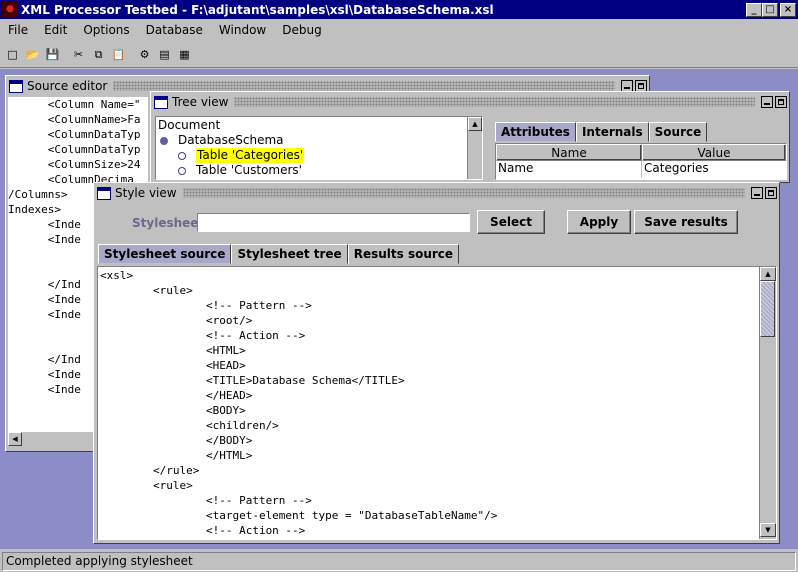 The height and width of the screenshot is (572, 798). Describe the element at coordinates (74, 119) in the screenshot. I see `source-line: <ColumnName>Fa` at that location.